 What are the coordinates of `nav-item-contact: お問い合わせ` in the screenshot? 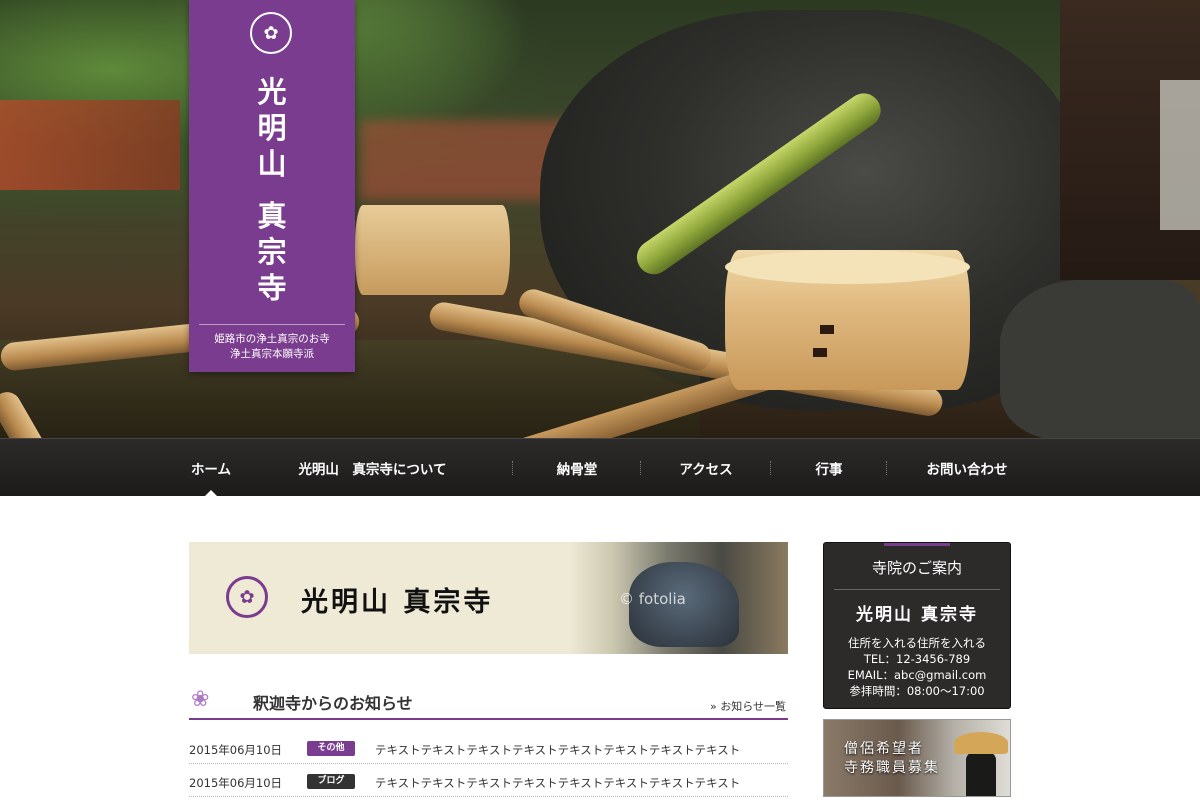 It's located at (967, 468).